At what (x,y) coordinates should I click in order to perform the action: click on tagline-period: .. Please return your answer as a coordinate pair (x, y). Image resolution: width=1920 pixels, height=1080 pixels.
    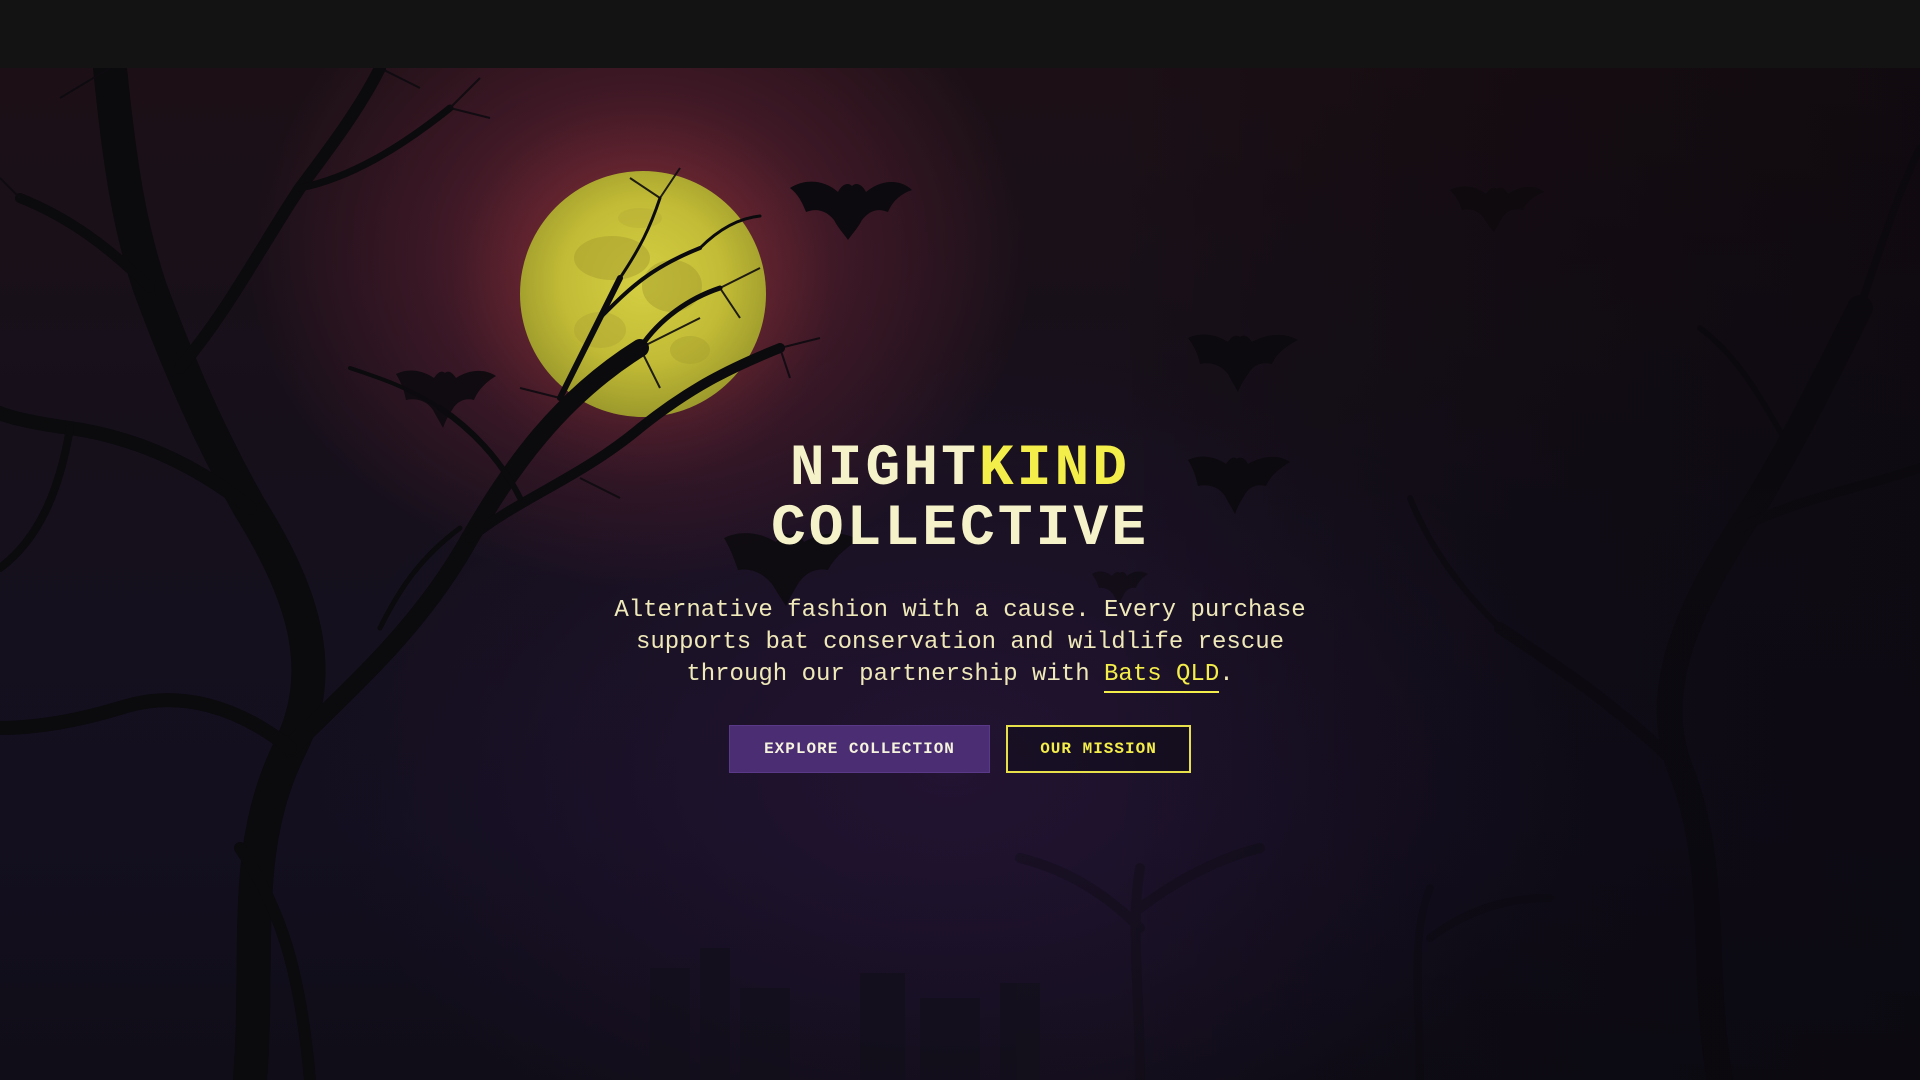
    Looking at the image, I should click on (1226, 674).